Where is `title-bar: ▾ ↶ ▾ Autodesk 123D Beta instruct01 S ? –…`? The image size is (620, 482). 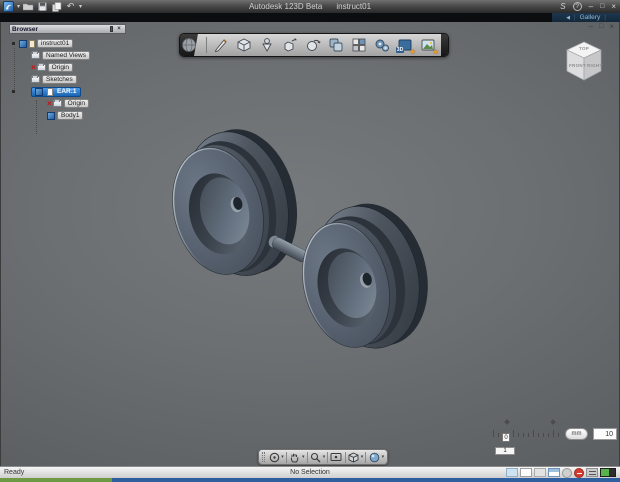
title-bar: ▾ ↶ ▾ Autodesk 123D Beta instruct01 S ? –… is located at coordinates (310, 6).